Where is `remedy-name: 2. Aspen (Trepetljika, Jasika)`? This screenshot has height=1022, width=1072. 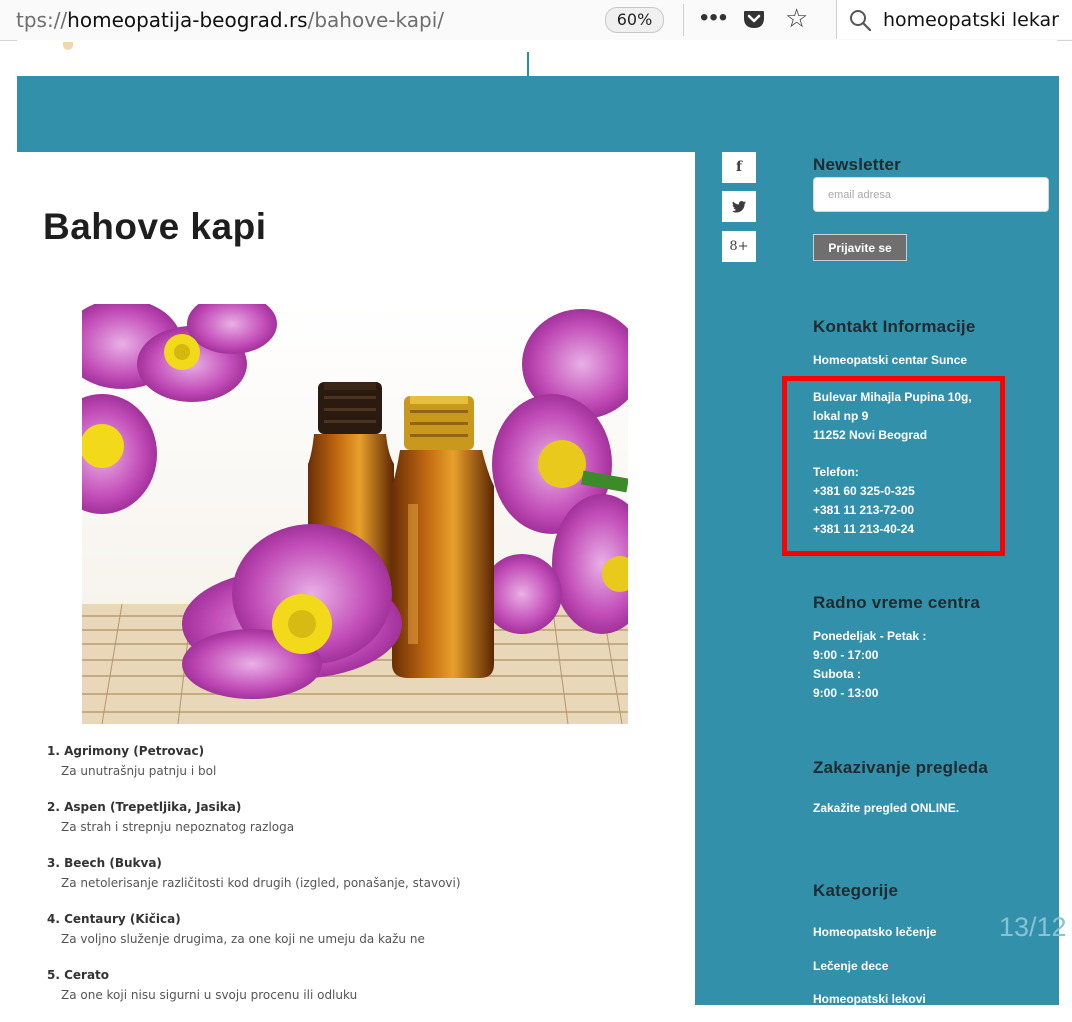
remedy-name: 2. Aspen (Trepetljika, Jasika) is located at coordinates (144, 807).